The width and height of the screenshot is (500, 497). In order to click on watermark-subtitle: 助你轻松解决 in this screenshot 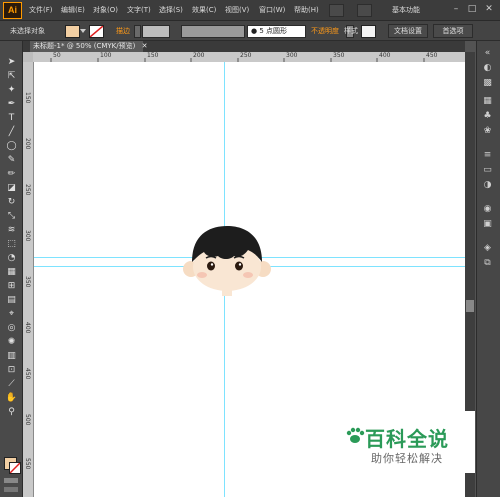, I will do `click(407, 458)`.